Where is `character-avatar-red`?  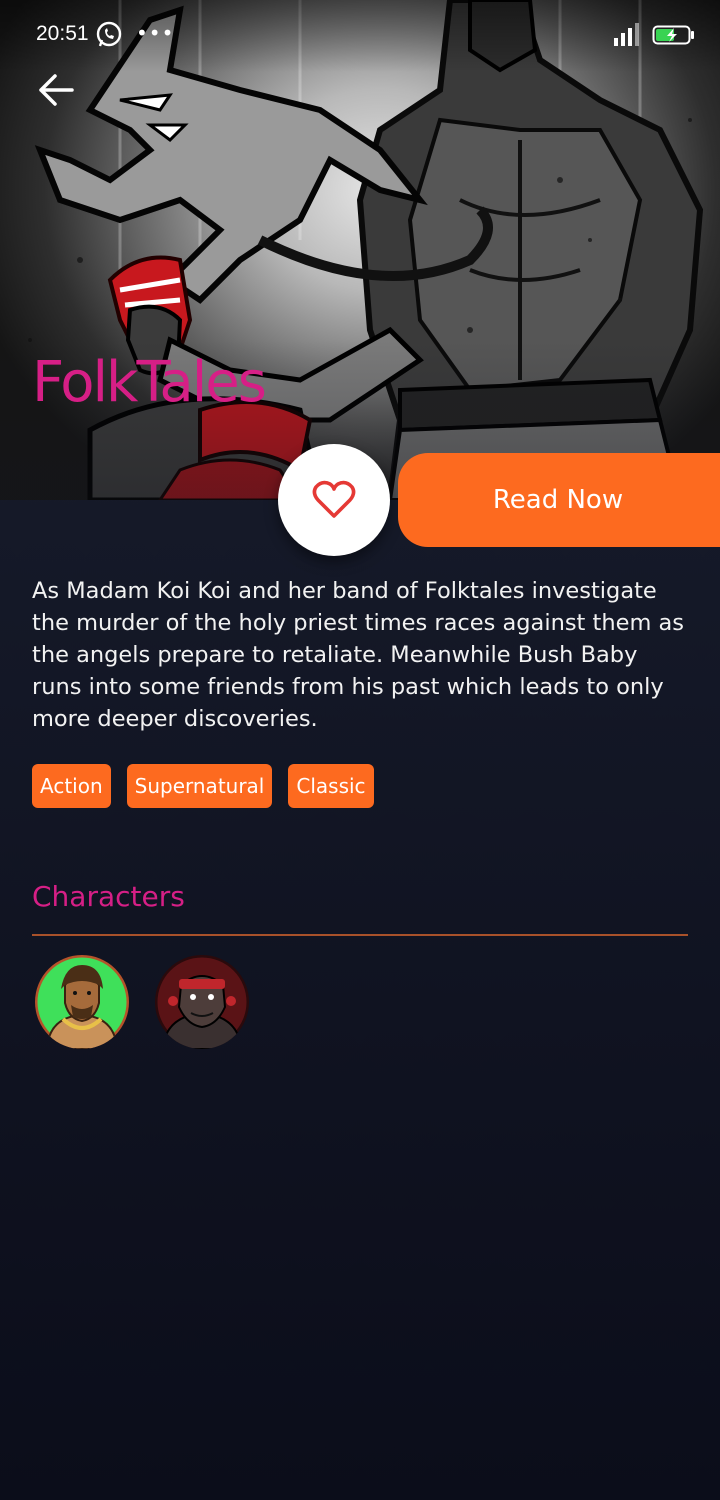
character-avatar-red is located at coordinates (202, 1002).